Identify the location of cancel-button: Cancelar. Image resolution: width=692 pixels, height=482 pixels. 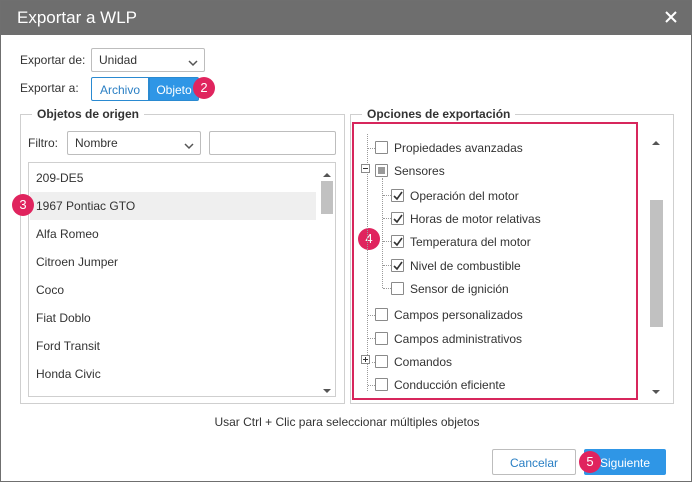
(534, 462).